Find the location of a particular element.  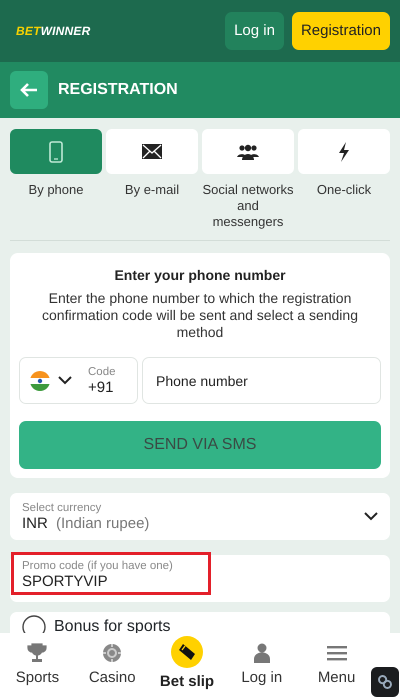

currency-select: Select currency INR (Indian rupee) is located at coordinates (200, 516).